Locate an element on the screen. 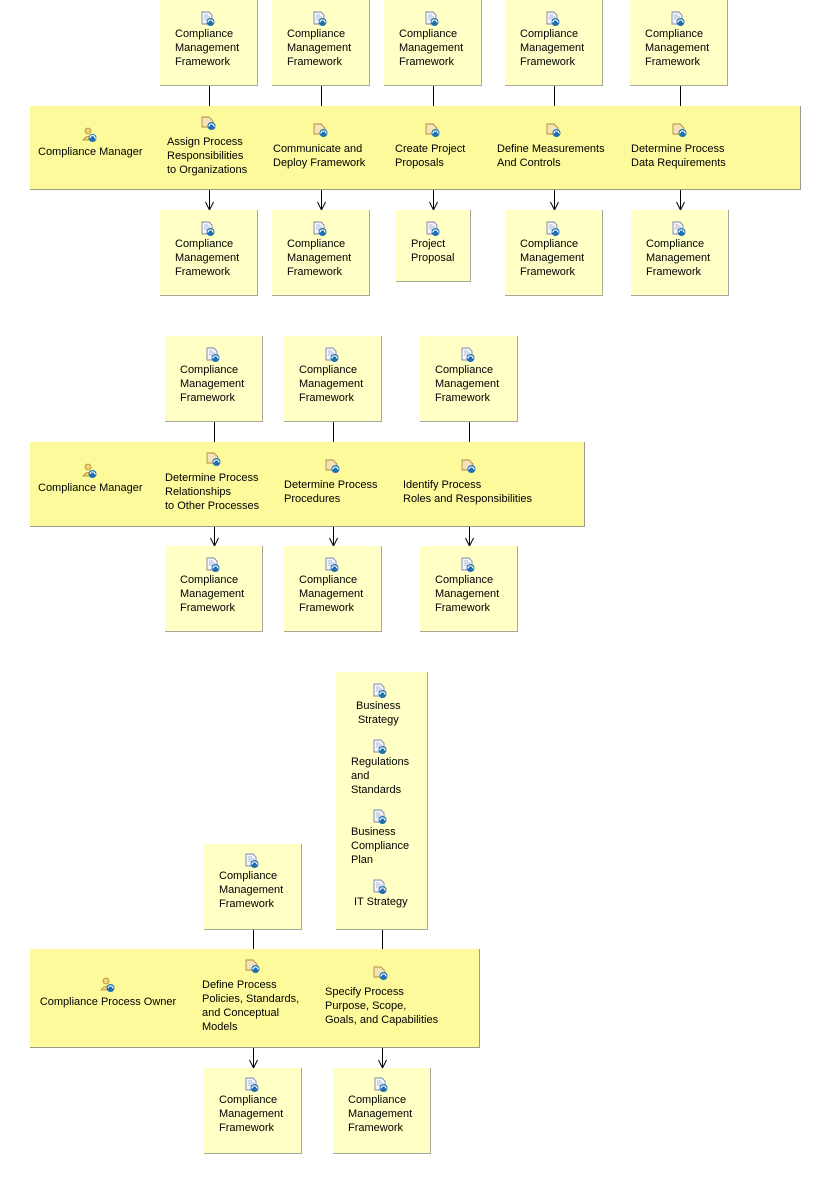  role-compliance-manager-2: Compliance Manager is located at coordinates (90, 479).